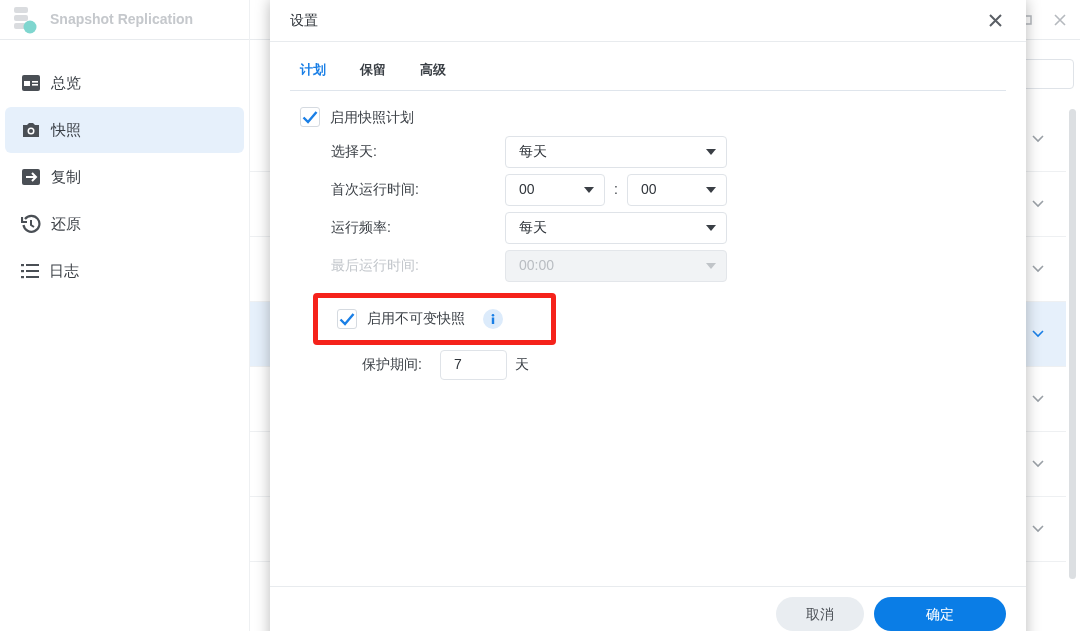 The image size is (1080, 631). Describe the element at coordinates (124, 224) in the screenshot. I see `sidebar-item: 还原` at that location.